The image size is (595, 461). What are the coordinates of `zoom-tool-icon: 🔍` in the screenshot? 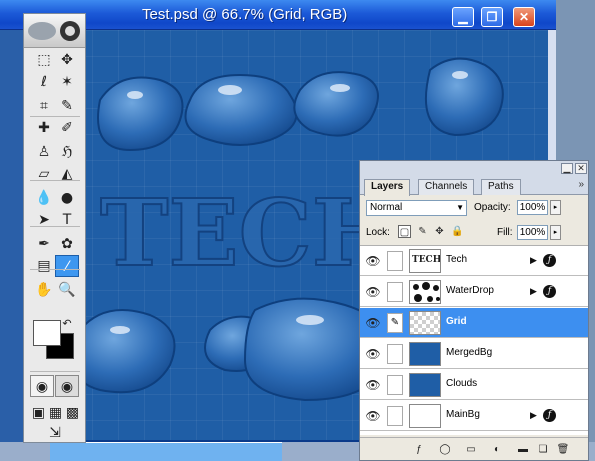 It's located at (67, 290).